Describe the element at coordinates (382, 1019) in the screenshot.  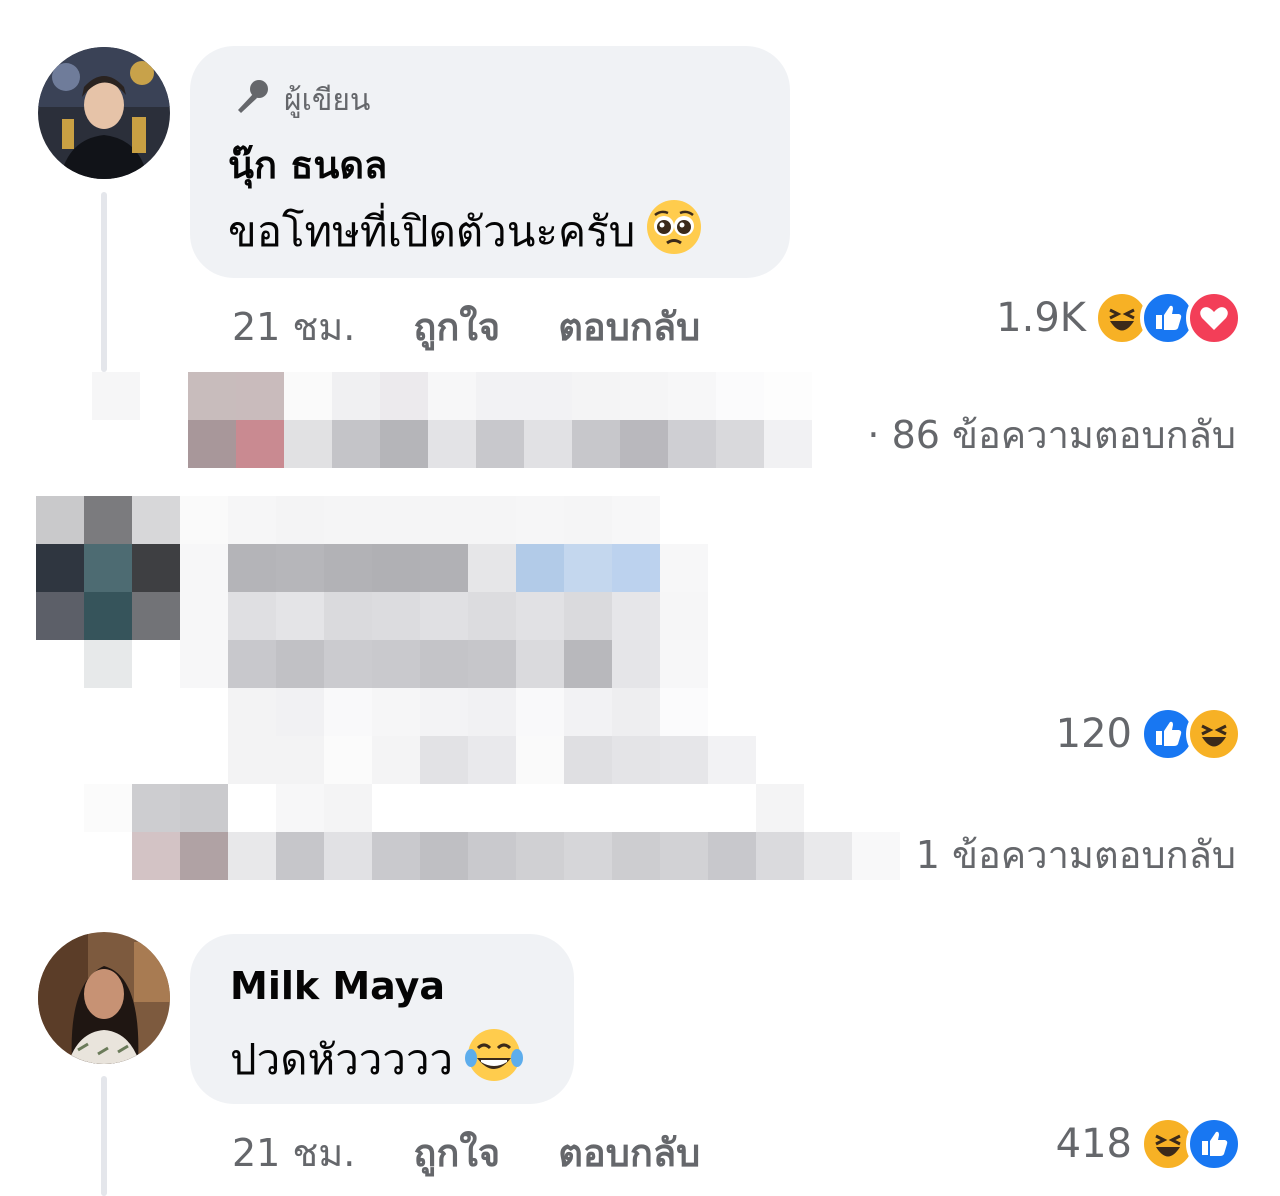
I see `comment-bubble: Milk Maya ปวดหัววววว` at that location.